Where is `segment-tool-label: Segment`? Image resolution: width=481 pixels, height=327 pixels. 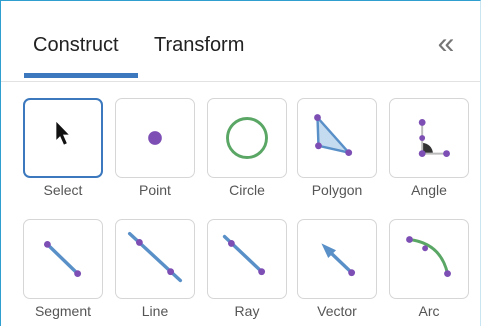
segment-tool-label: Segment is located at coordinates (63, 311).